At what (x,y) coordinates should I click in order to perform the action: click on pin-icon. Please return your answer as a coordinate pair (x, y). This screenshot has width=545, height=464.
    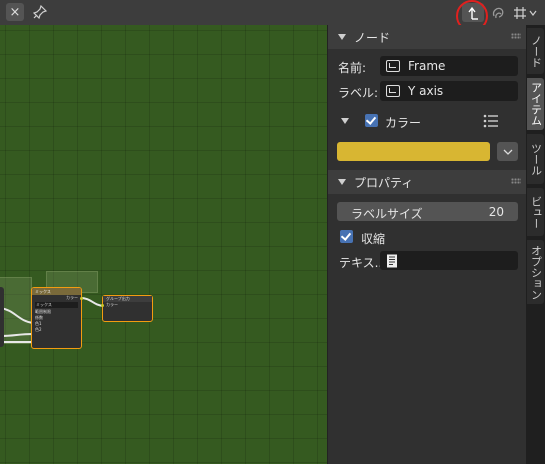
    Looking at the image, I should click on (40, 12).